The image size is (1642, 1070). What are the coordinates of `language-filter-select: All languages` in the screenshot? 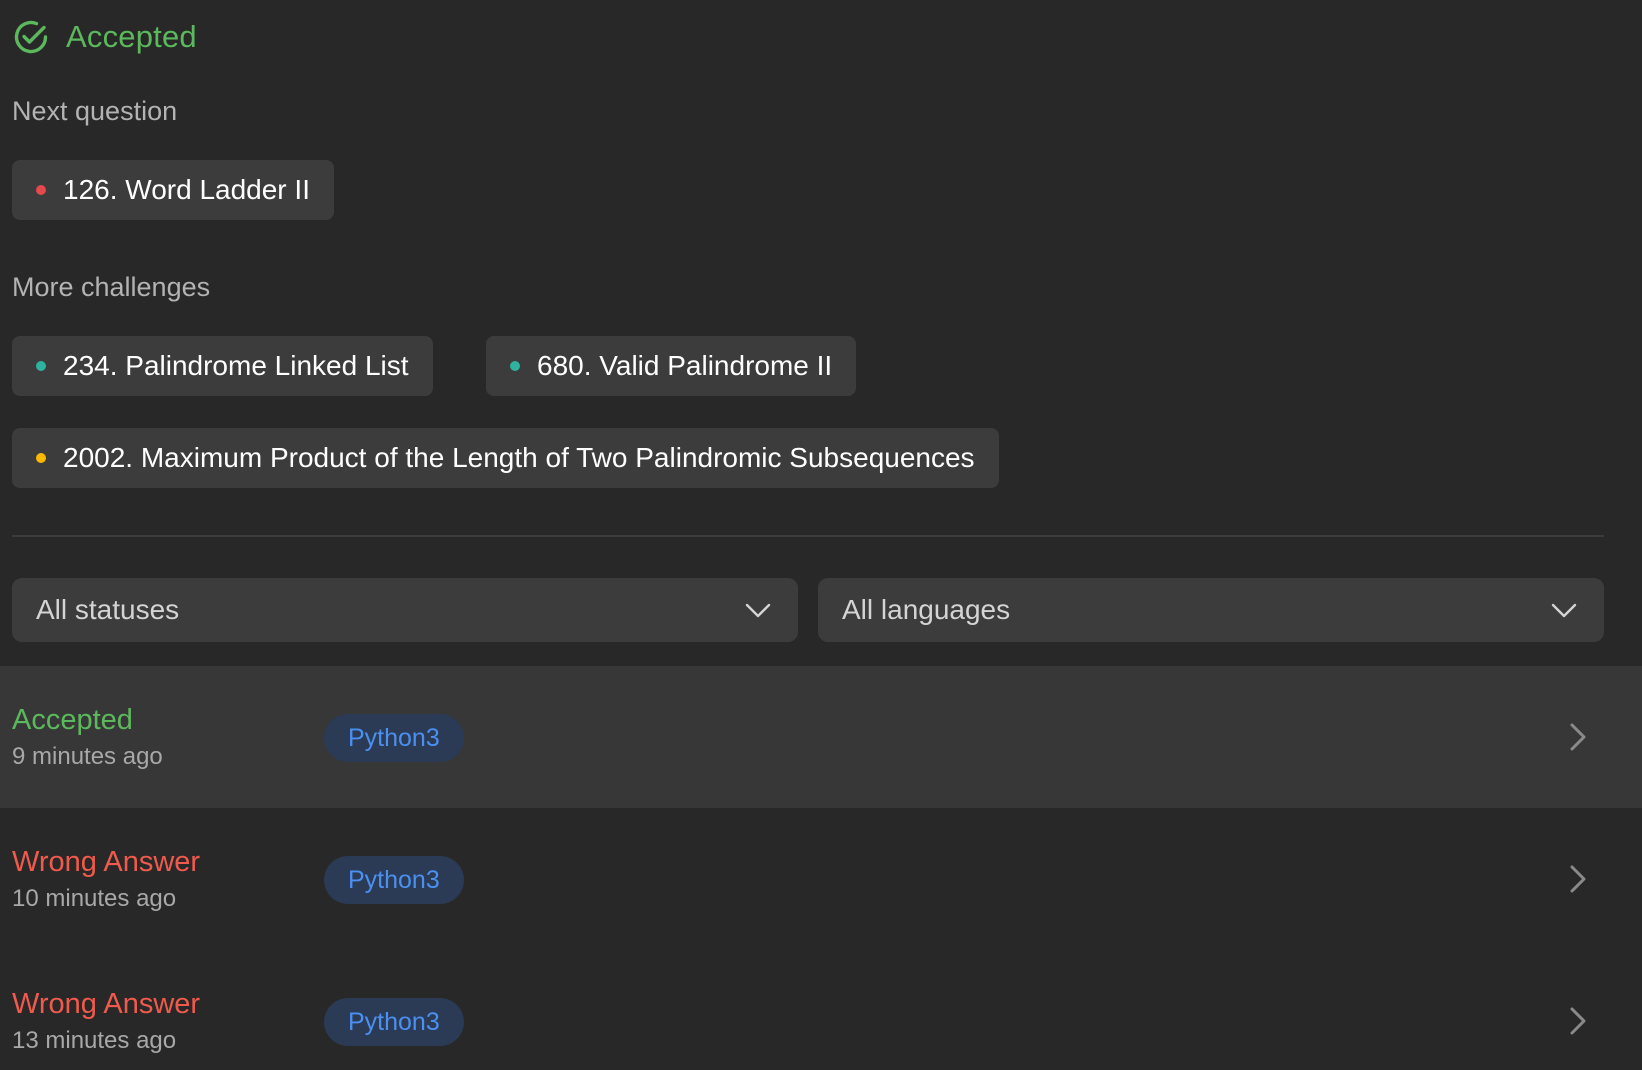 It's located at (1211, 610).